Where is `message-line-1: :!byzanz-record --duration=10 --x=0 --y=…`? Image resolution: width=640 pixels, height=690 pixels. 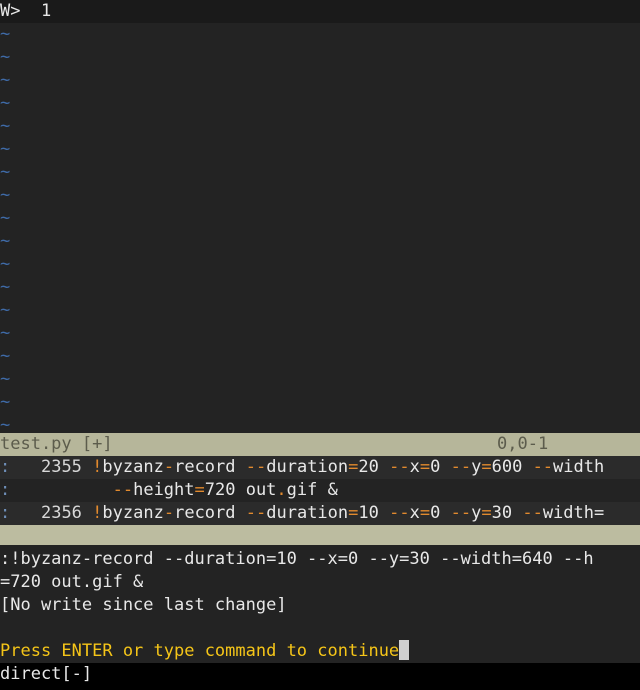
message-line-1: :!byzanz-record --duration=10 --x=0 --y=… is located at coordinates (297, 559).